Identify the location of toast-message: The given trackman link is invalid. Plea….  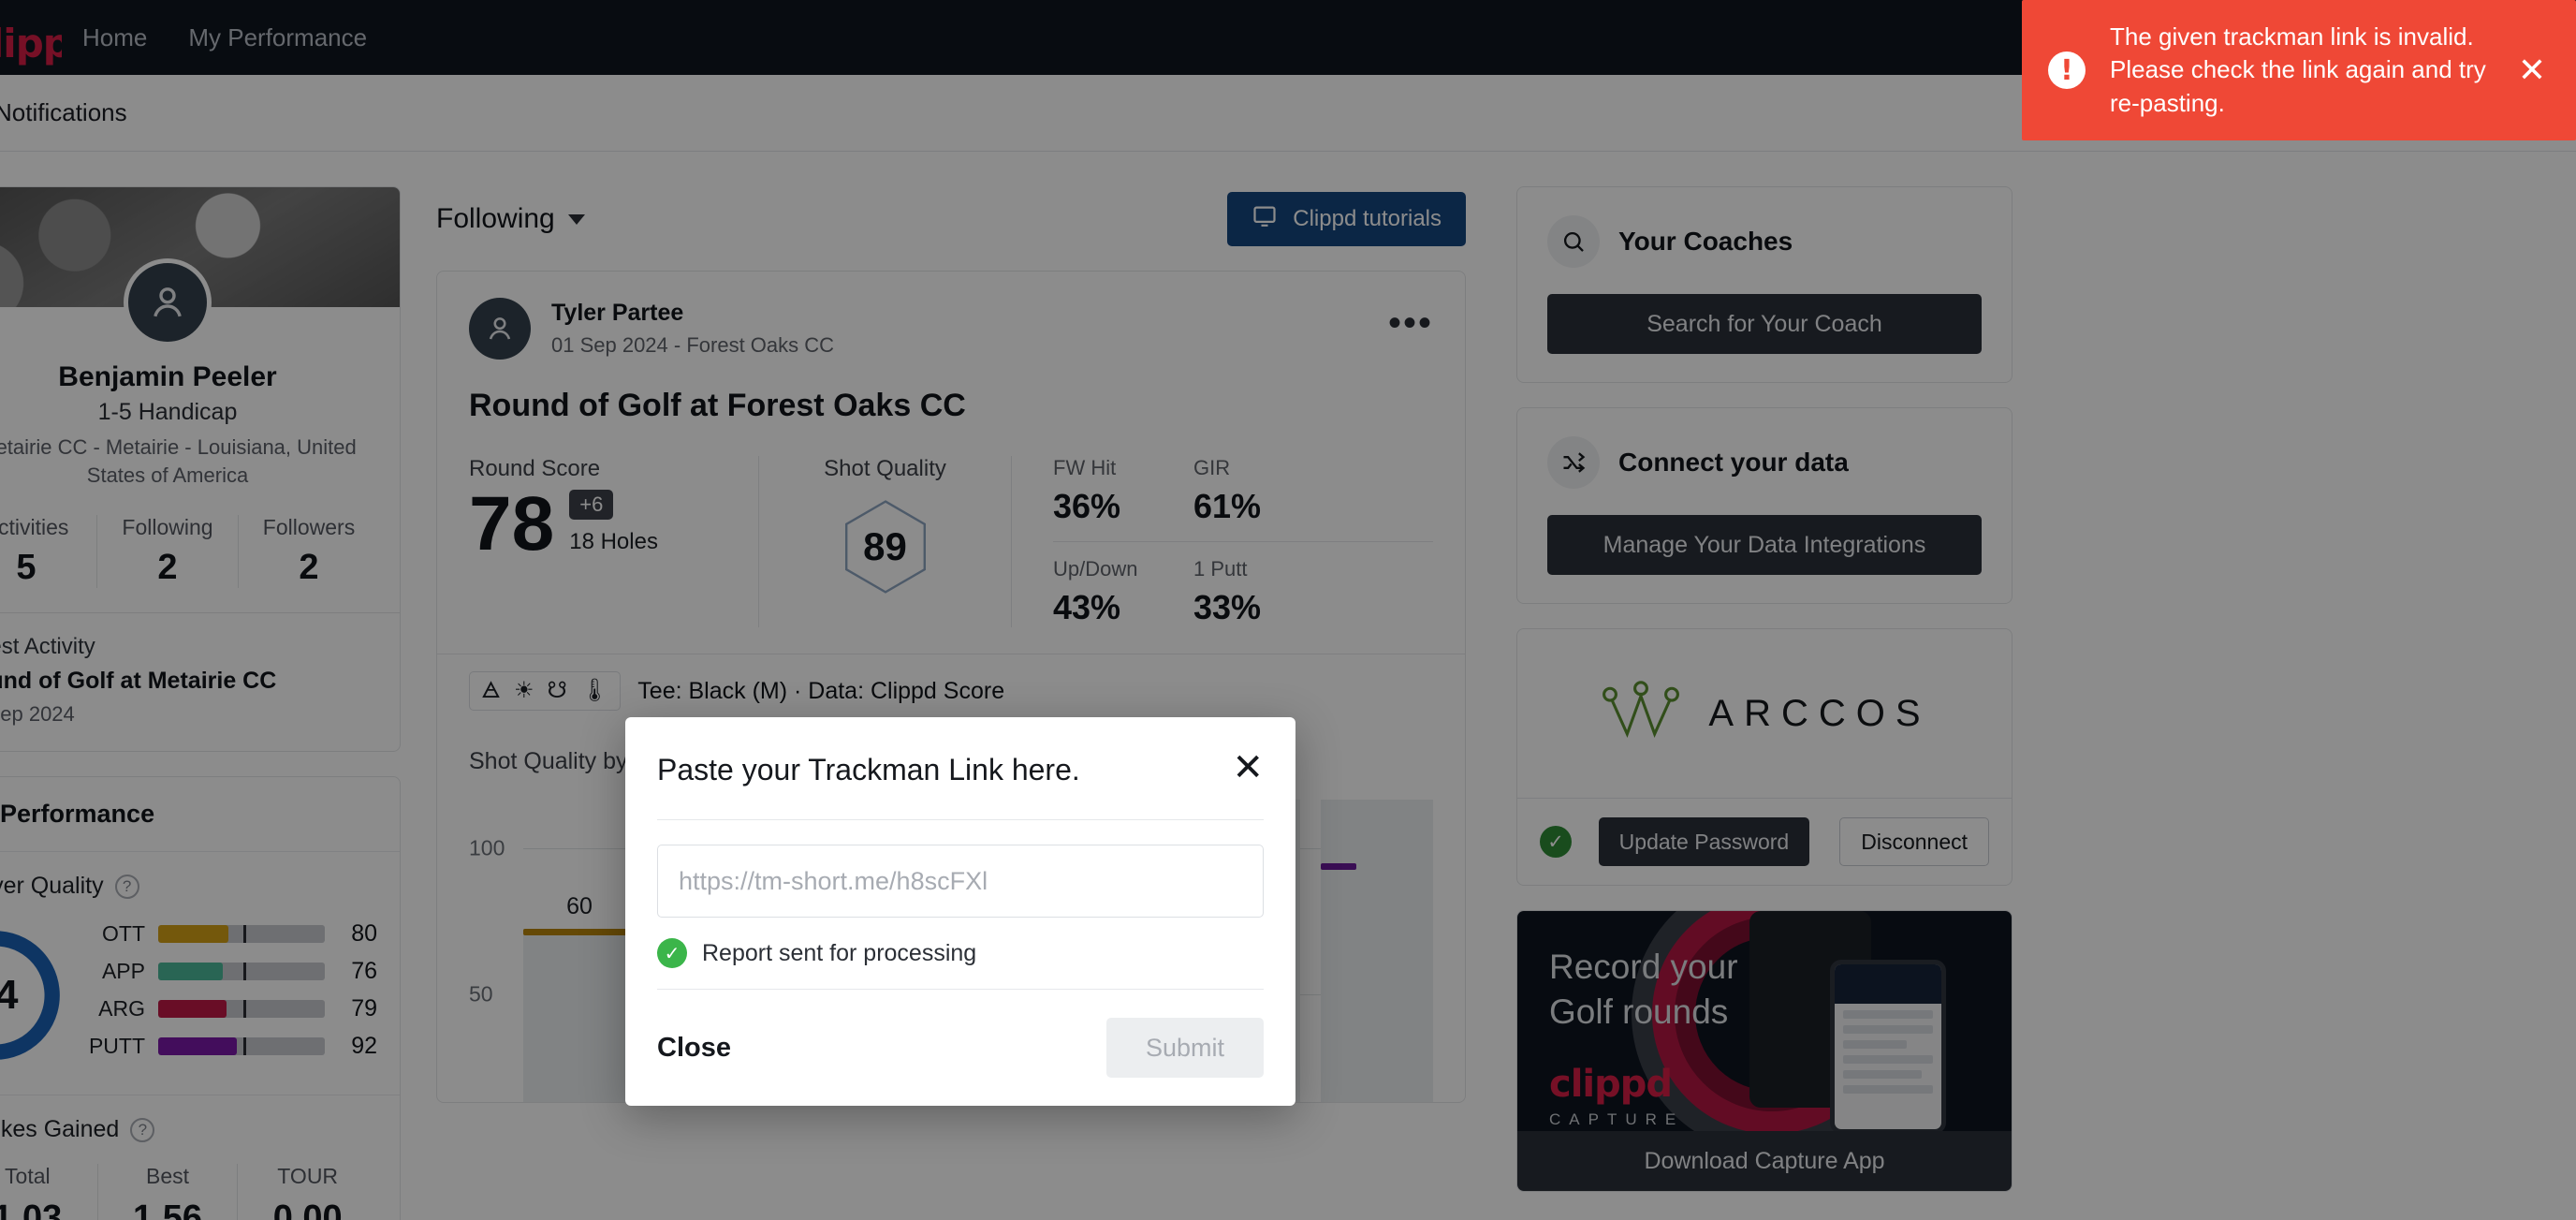
(2298, 69).